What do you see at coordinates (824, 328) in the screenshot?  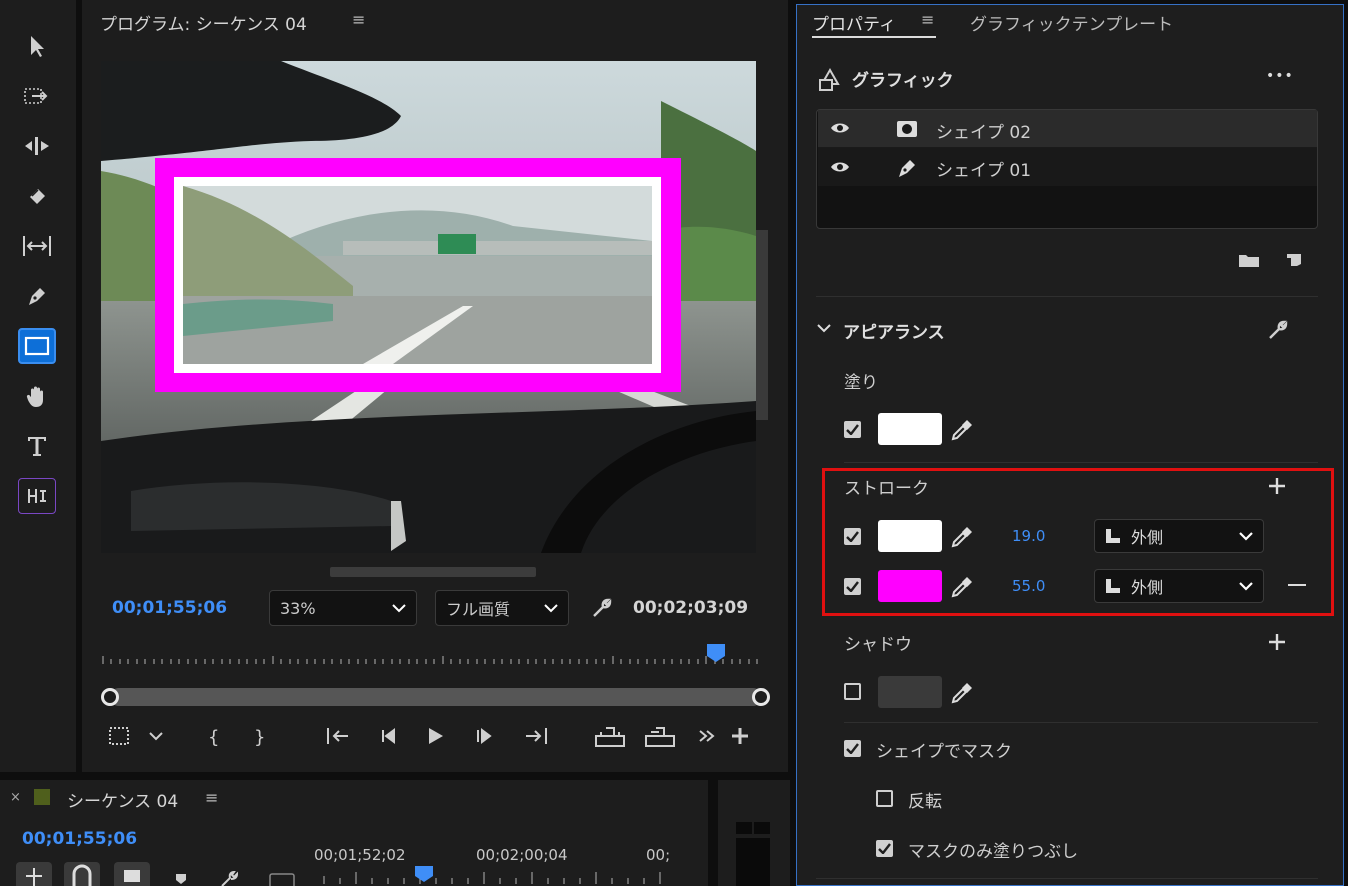 I see `collapse-chevron-icon` at bounding box center [824, 328].